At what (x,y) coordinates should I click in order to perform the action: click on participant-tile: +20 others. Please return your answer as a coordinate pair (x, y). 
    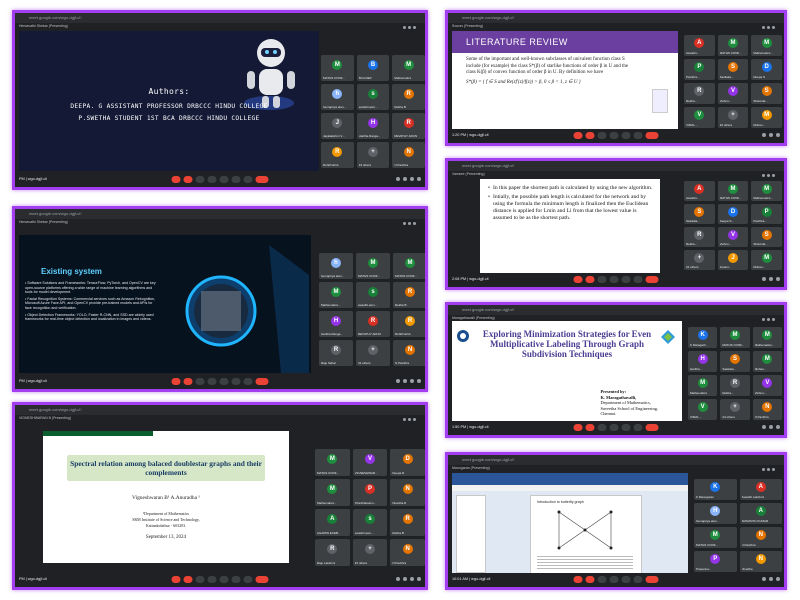
    Looking at the image, I should click on (733, 117).